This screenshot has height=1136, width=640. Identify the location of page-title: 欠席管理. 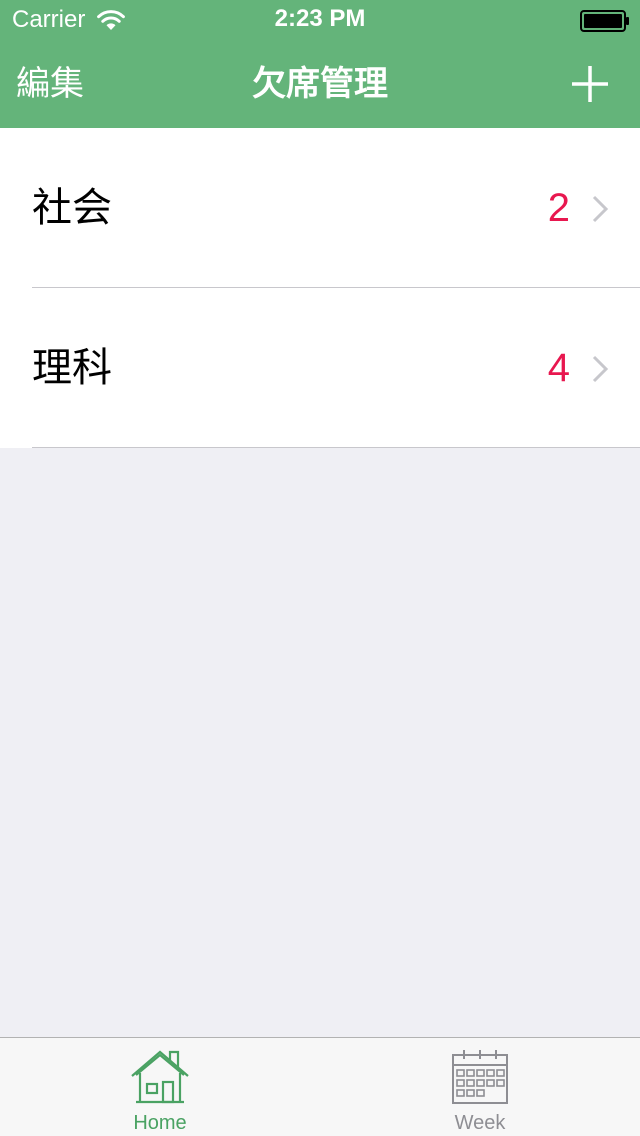
(320, 84).